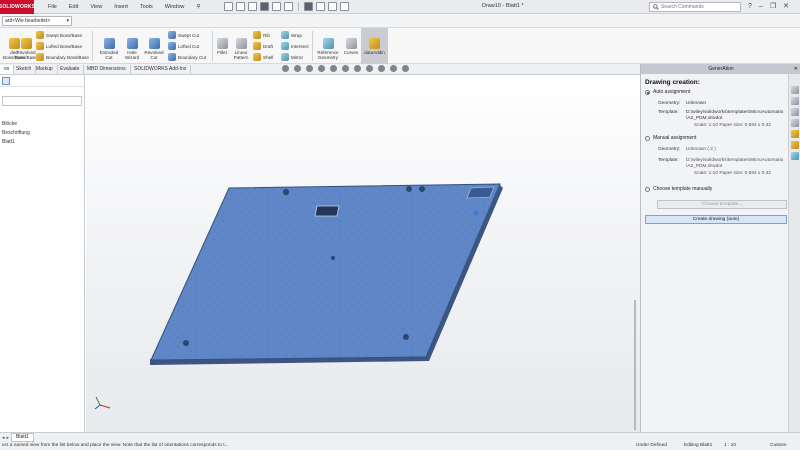 The width and height of the screenshot is (800, 450). Describe the element at coordinates (261, 35) in the screenshot. I see `rib-button: Rib` at that location.